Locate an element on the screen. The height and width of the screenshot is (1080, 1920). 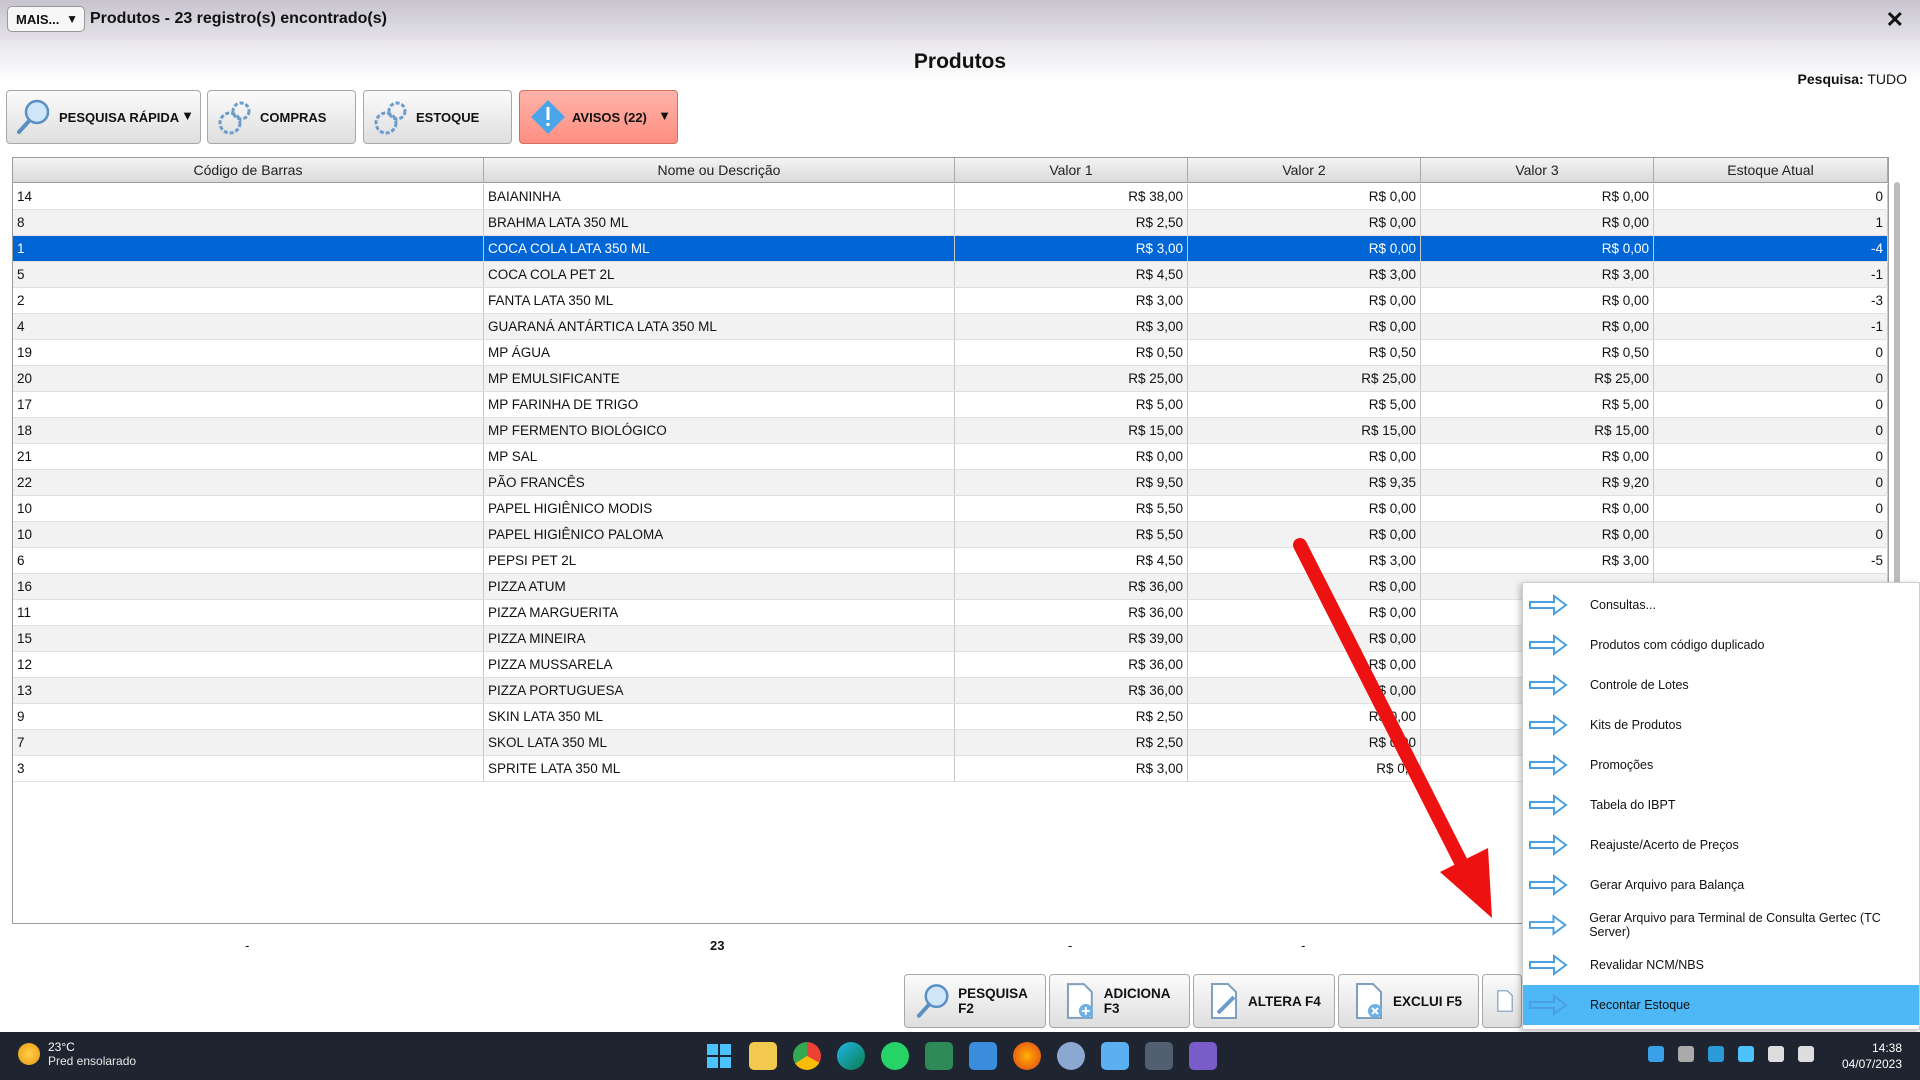
table-cell: R$ 0,0 is located at coordinates (1304, 768).